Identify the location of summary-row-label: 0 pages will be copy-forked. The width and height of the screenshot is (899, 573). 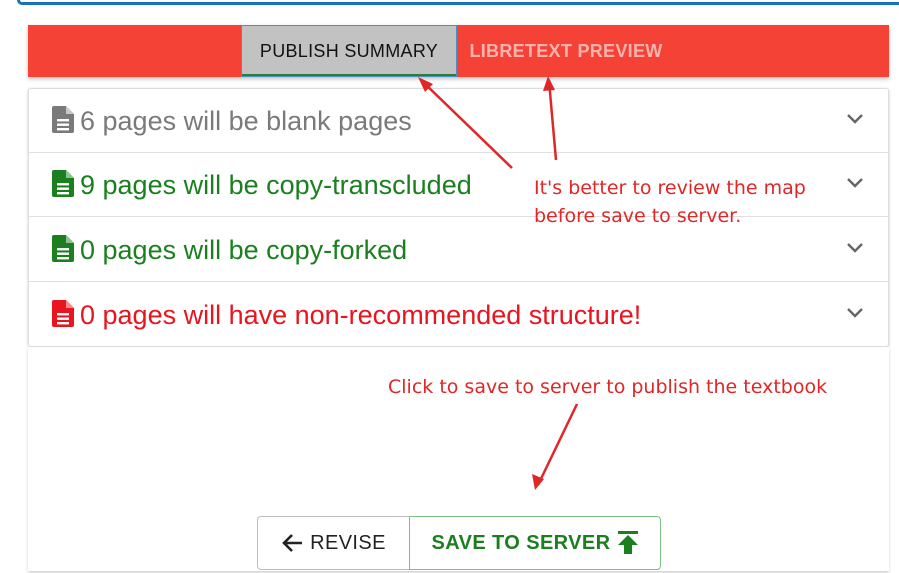
(244, 250).